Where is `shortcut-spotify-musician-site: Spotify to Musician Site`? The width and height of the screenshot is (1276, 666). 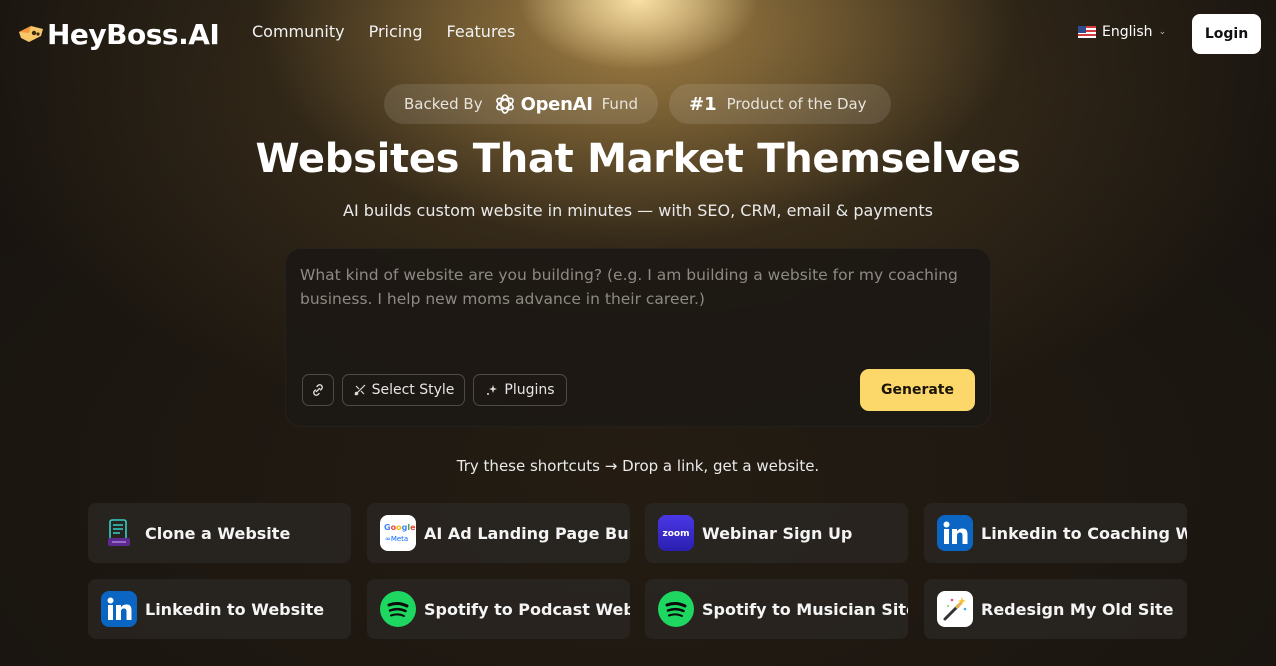 shortcut-spotify-musician-site: Spotify to Musician Site is located at coordinates (776, 609).